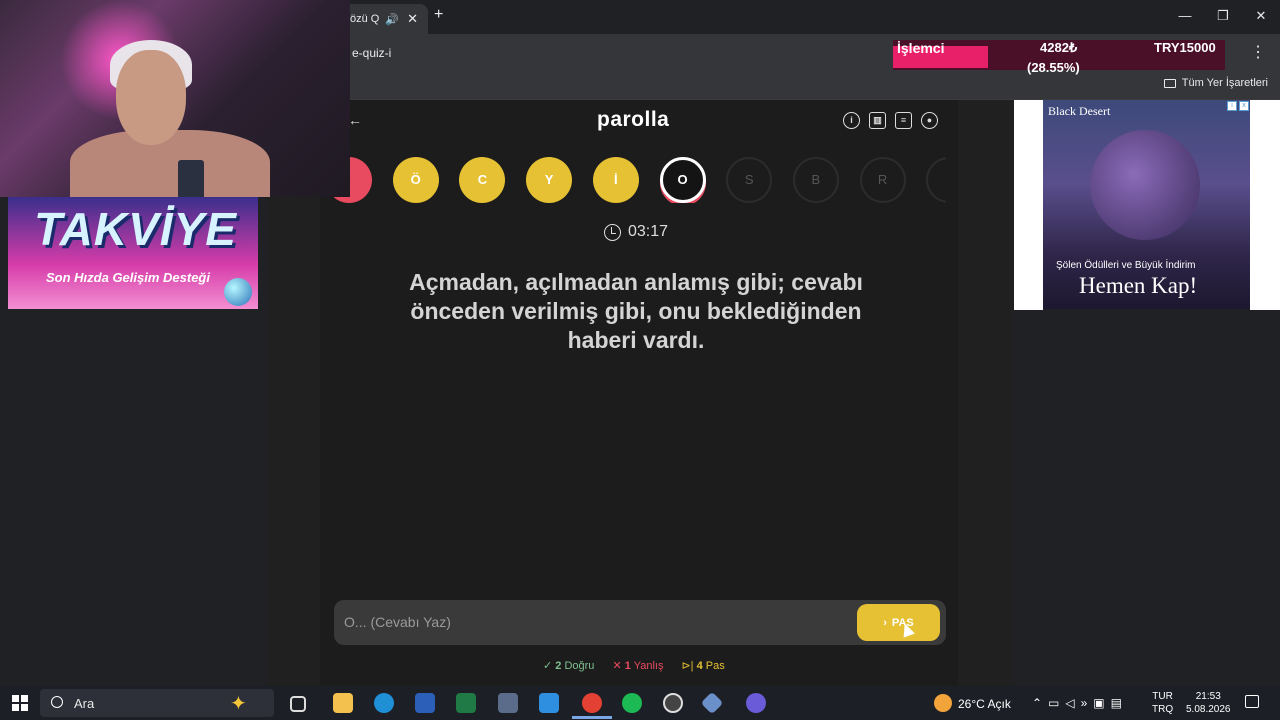 This screenshot has width=1280, height=720. I want to click on all-bookmarks-label: Tüm Yer İşaretleri, so click(1224, 83).